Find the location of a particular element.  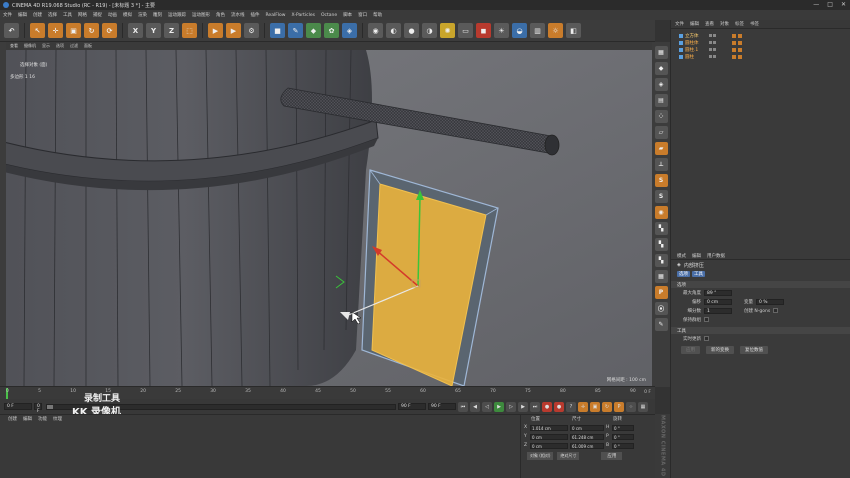

coordinate-system-icon: ⬚ is located at coordinates (189, 30).